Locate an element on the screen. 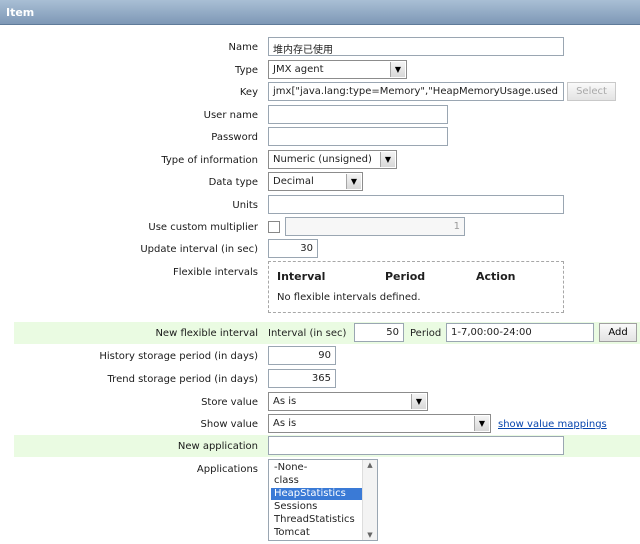 The height and width of the screenshot is (544, 640). scroll-down-icon: ▼ is located at coordinates (370, 535).